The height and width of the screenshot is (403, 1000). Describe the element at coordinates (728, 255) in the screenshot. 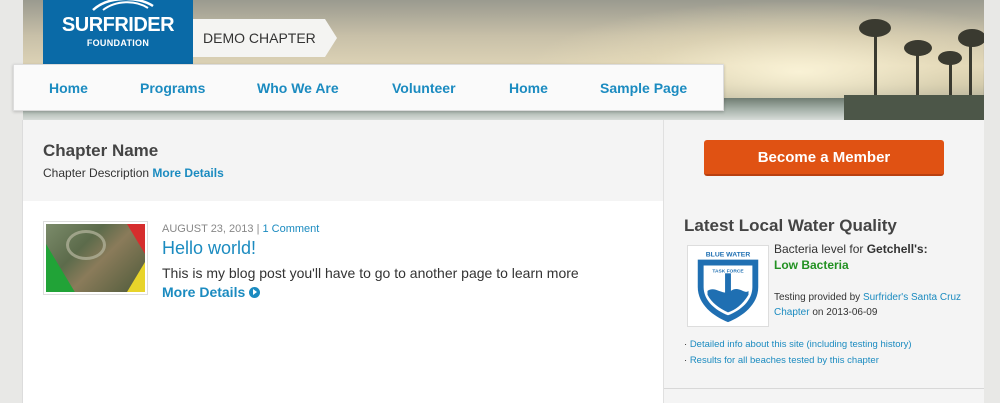

I see `badge-text-top: BLUE WATER` at that location.